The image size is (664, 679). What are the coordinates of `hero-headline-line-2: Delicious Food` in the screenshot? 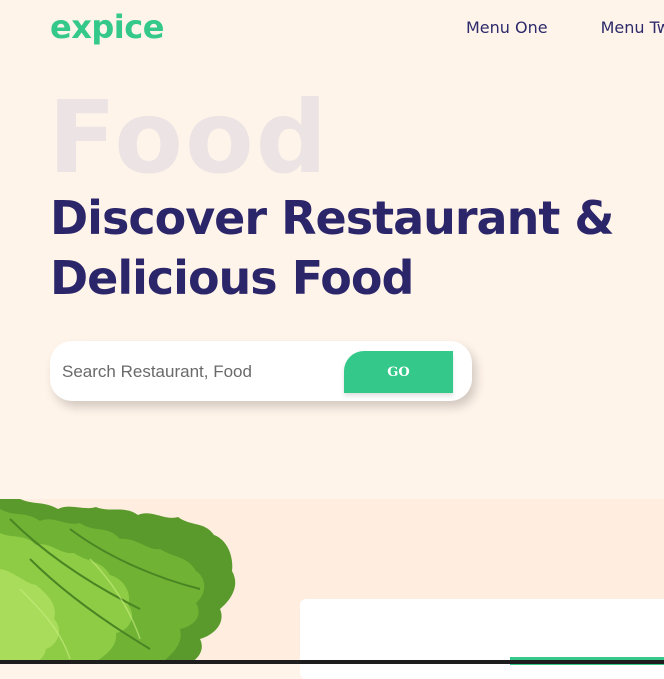 It's located at (232, 278).